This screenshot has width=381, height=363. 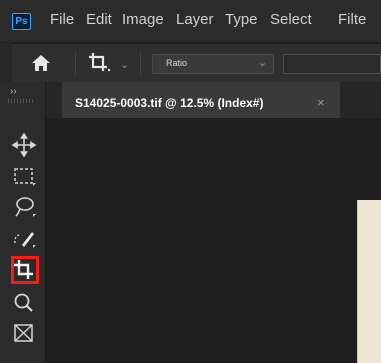 What do you see at coordinates (241, 19) in the screenshot?
I see `menu-type: Type` at bounding box center [241, 19].